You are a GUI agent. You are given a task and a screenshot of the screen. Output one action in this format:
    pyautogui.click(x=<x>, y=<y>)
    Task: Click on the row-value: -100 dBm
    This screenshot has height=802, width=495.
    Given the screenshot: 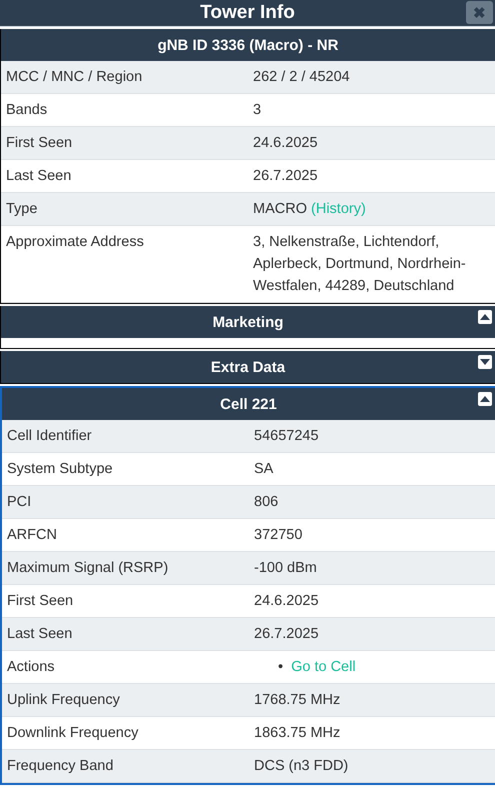 What is the action you would take?
    pyautogui.click(x=286, y=568)
    